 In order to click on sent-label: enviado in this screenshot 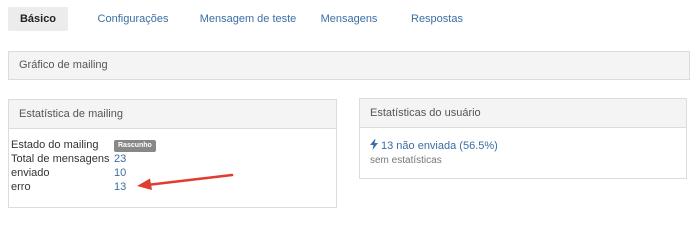, I will do `click(30, 173)`.